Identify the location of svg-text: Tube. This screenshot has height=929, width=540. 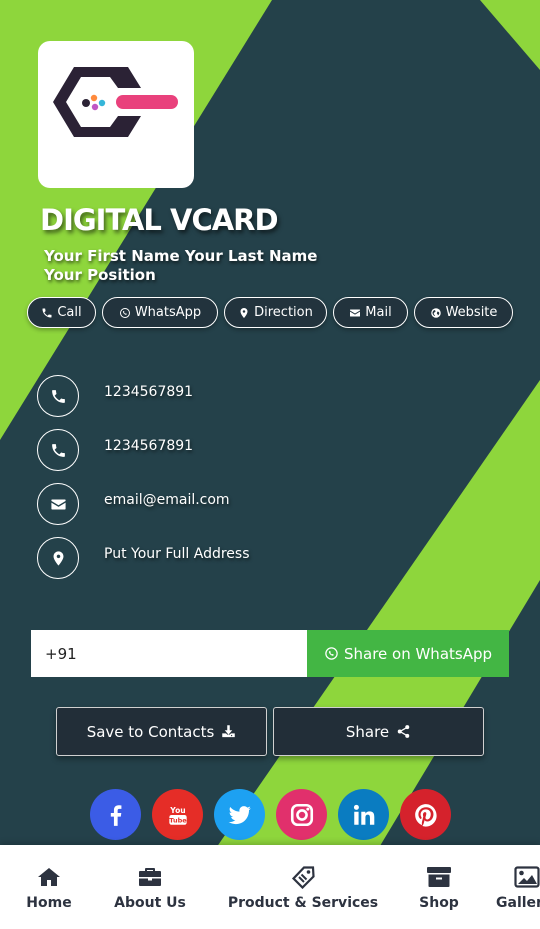
(178, 820).